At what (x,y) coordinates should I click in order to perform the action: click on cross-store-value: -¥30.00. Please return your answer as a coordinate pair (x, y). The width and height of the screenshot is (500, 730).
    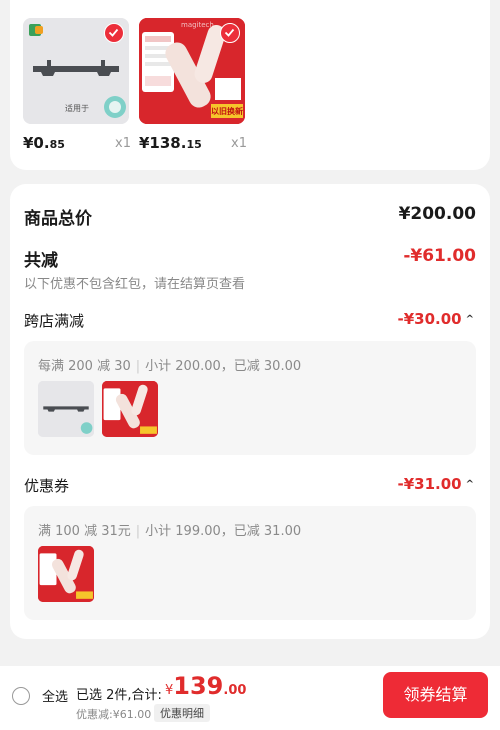
    Looking at the image, I should click on (429, 319).